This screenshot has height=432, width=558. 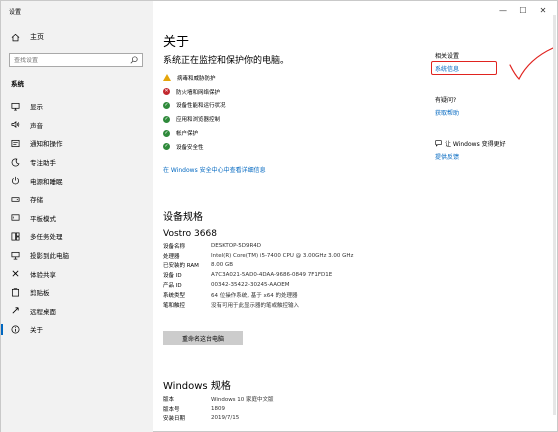 What do you see at coordinates (169, 399) in the screenshot?
I see `spec-key: 版本` at bounding box center [169, 399].